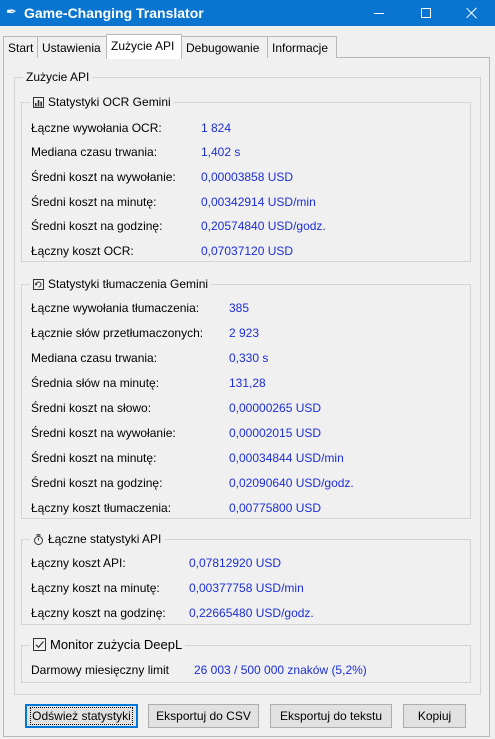 The height and width of the screenshot is (739, 495). Describe the element at coordinates (38, 539) in the screenshot. I see `stopwatch-icon` at that location.